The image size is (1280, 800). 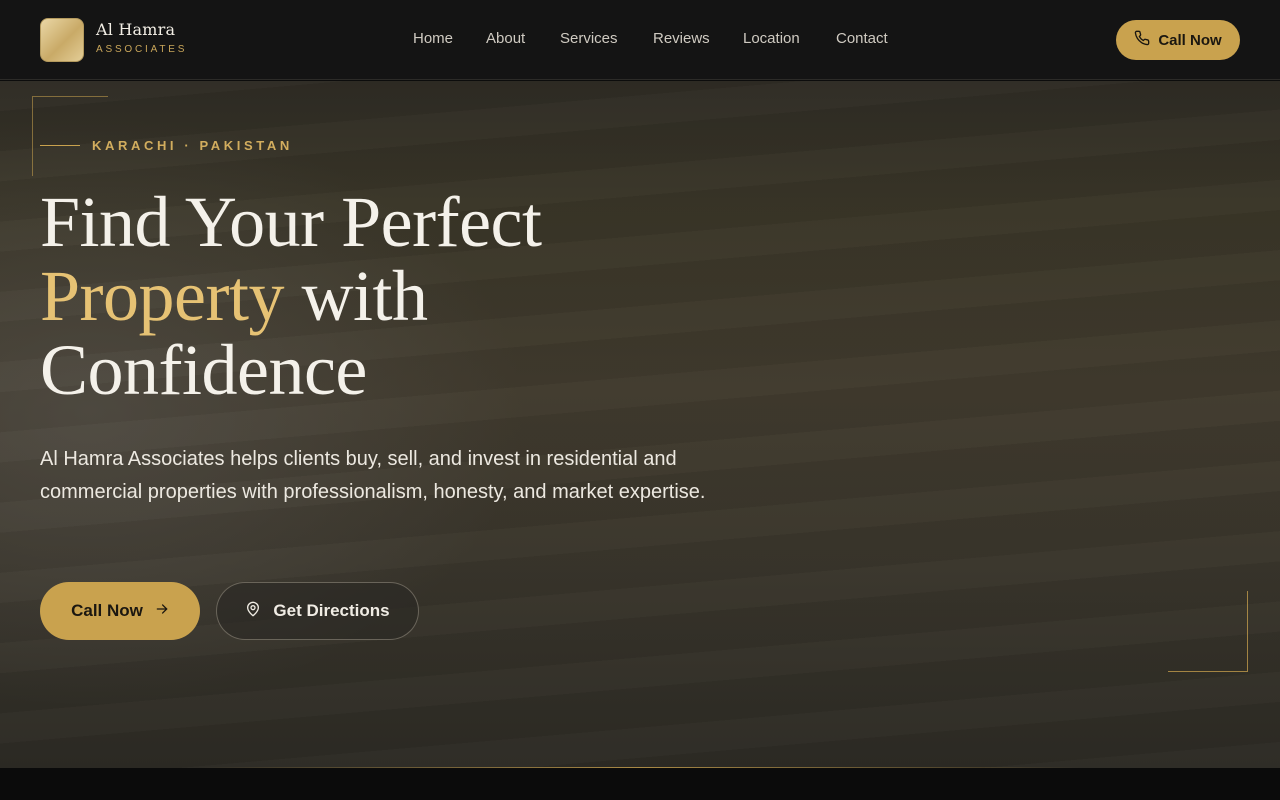 I want to click on headline-line-2-rest: with, so click(x=355, y=296).